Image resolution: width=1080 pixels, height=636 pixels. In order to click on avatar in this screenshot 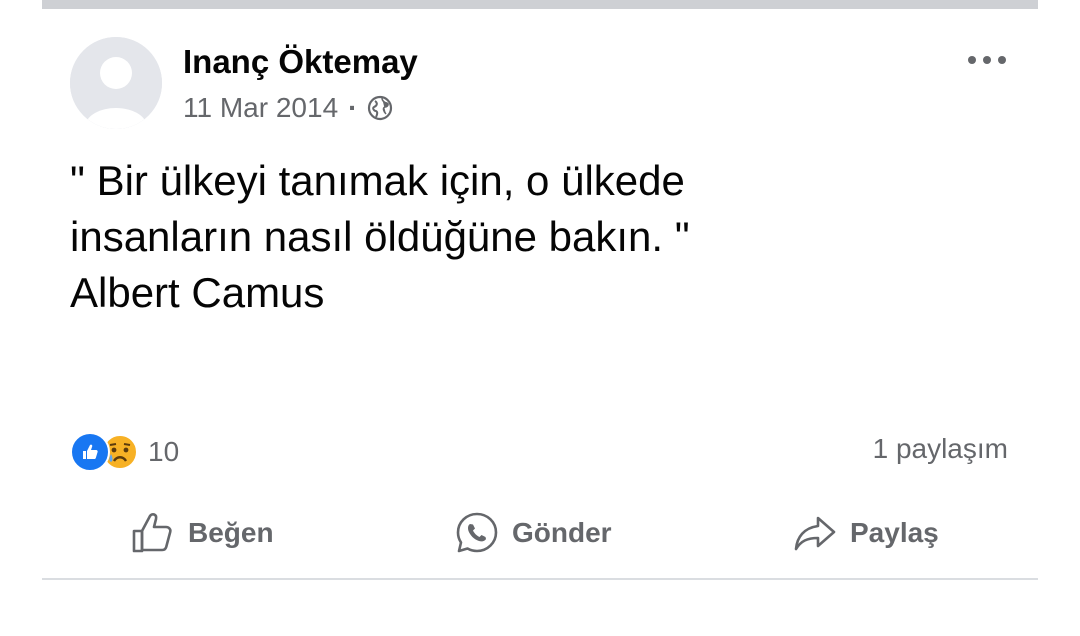, I will do `click(116, 83)`.